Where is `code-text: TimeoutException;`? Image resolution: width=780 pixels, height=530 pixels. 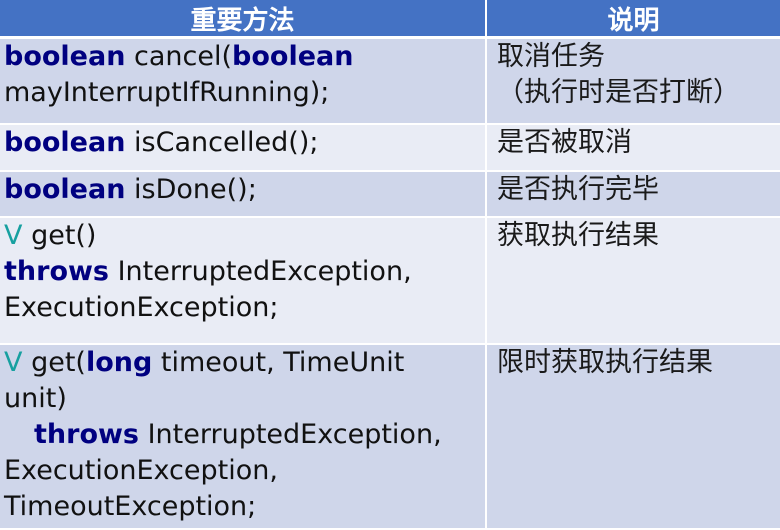
code-text: TimeoutException; is located at coordinates (130, 506).